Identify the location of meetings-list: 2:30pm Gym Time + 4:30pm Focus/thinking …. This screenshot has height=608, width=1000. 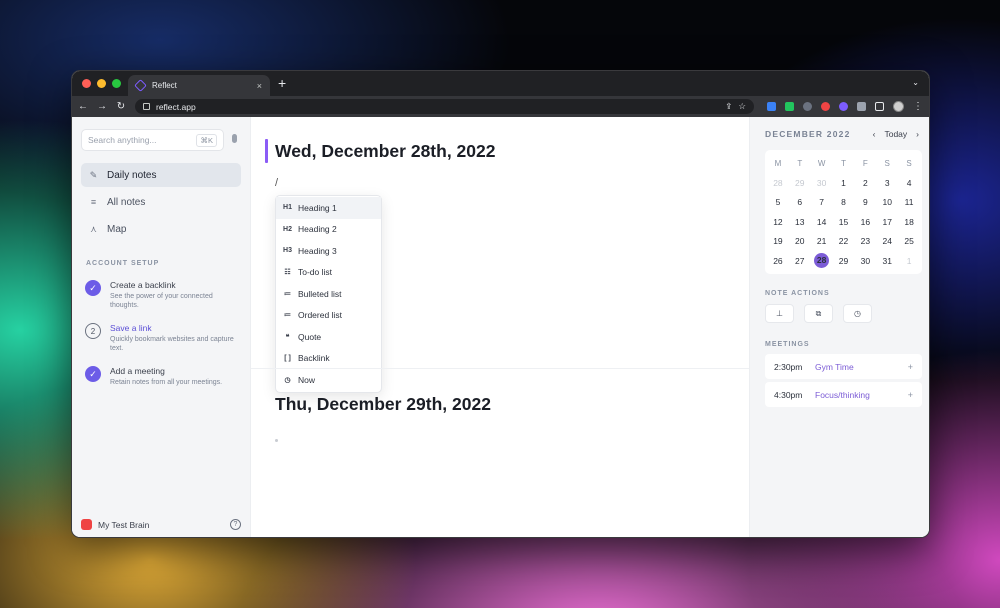
(843, 381).